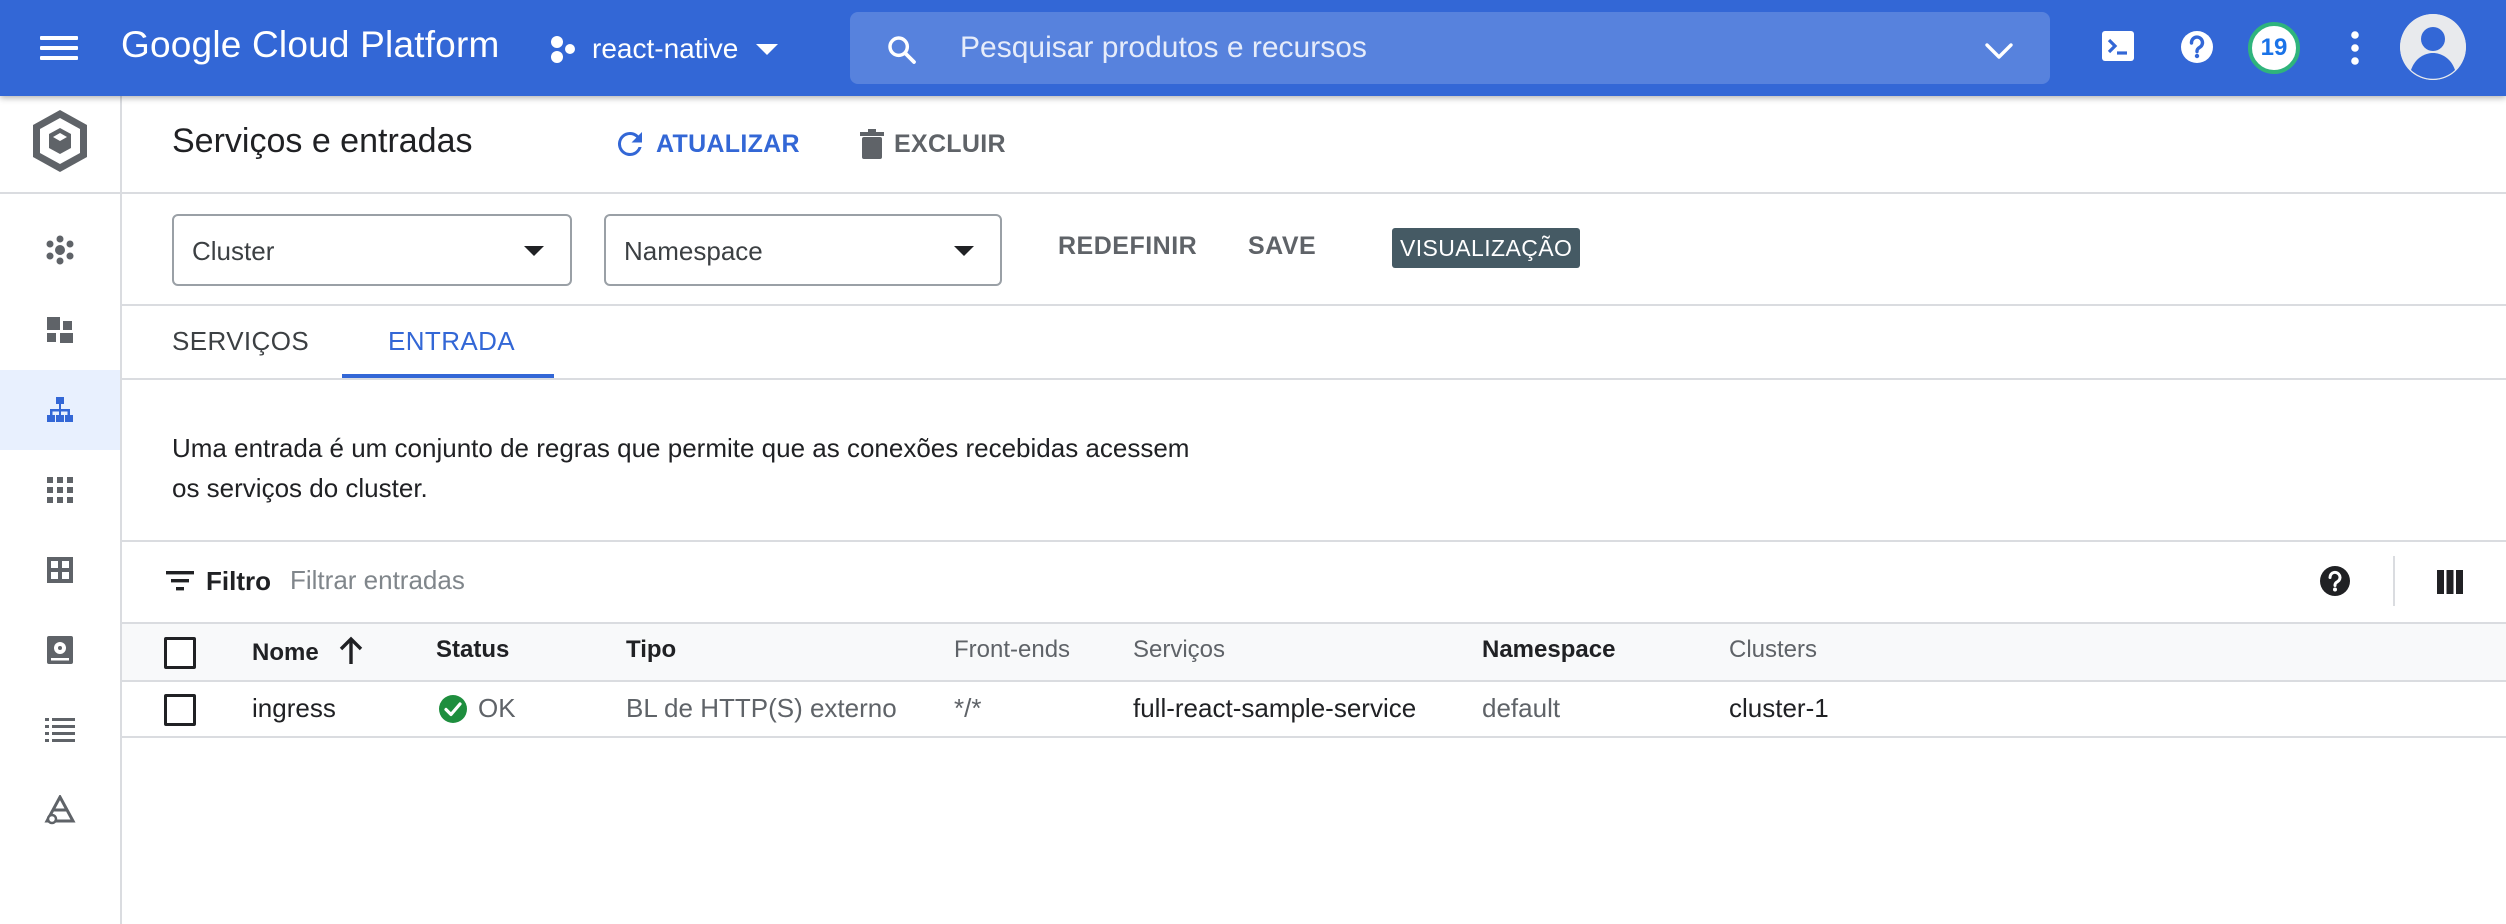 This screenshot has width=2506, height=924. Describe the element at coordinates (1314, 541) in the screenshot. I see `description-divider` at that location.